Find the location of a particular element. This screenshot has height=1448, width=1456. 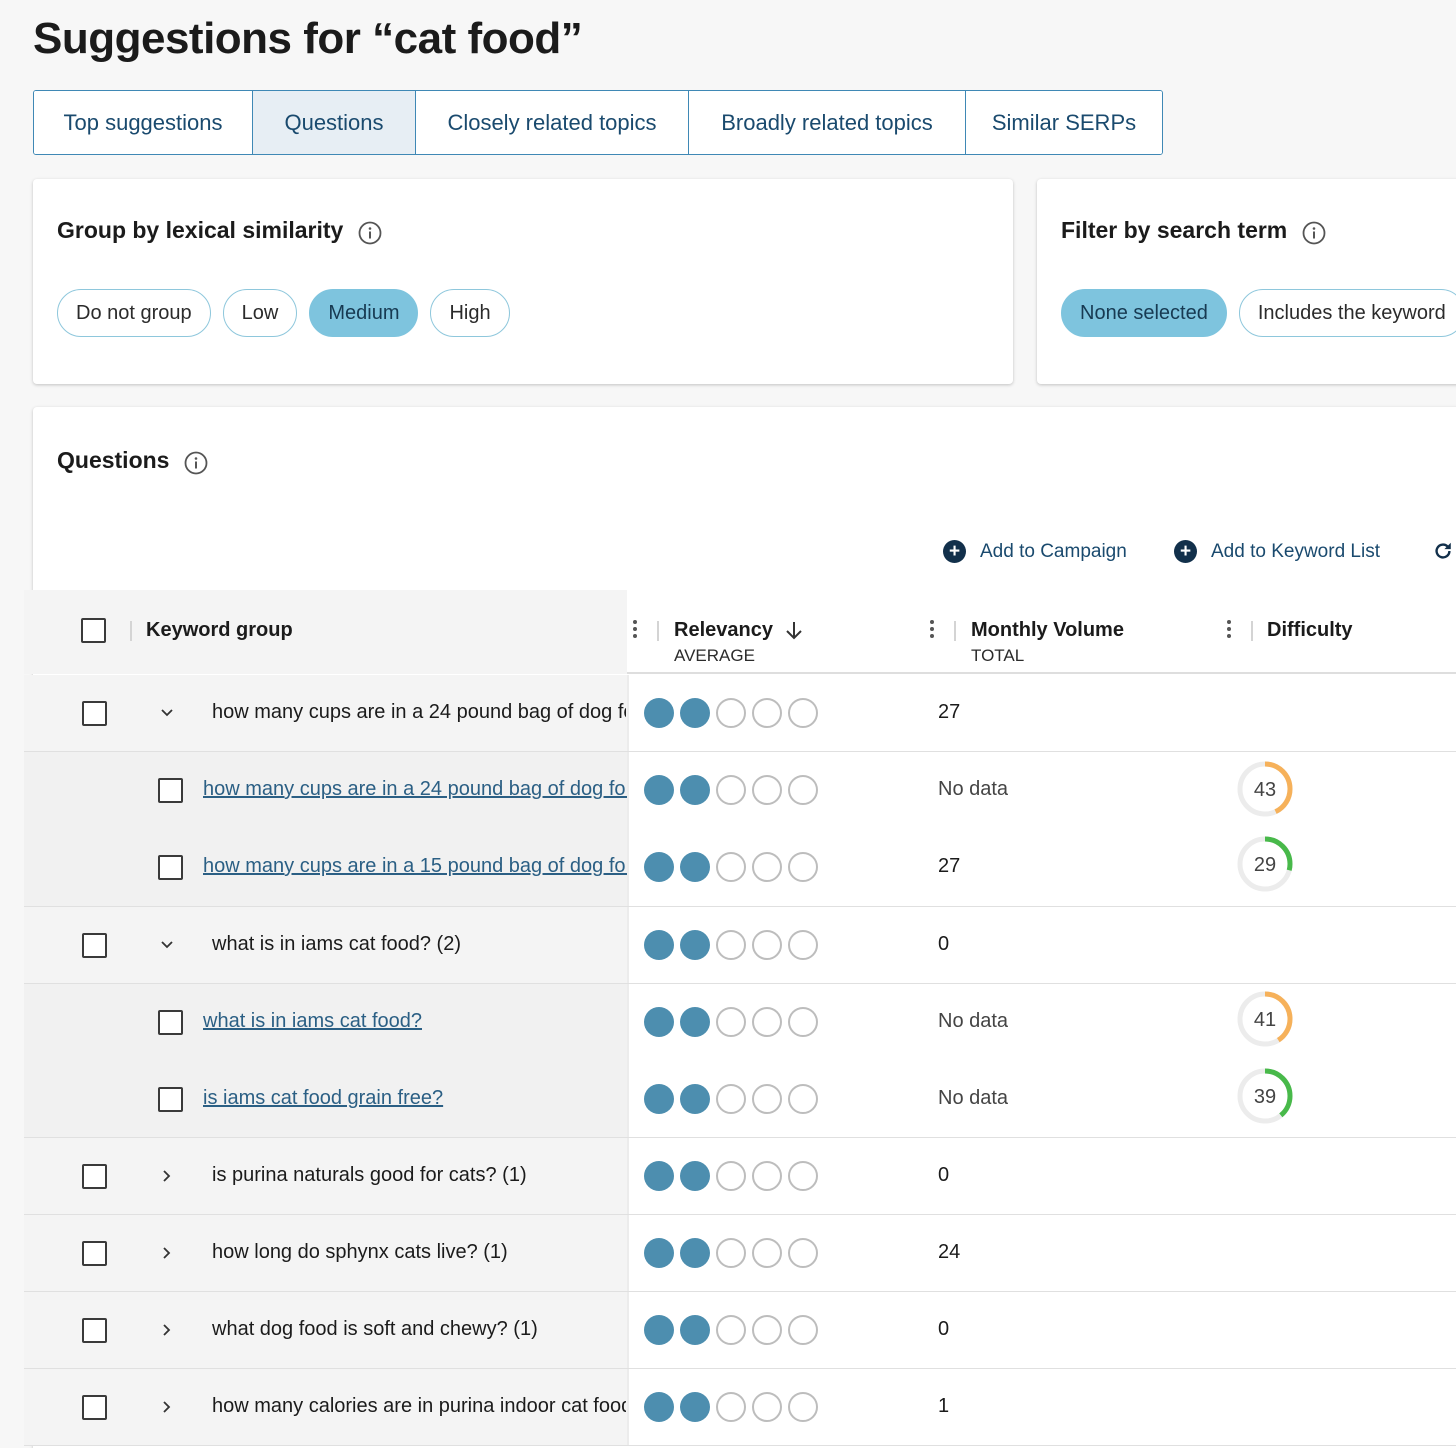

column-difficulty: Difficulty is located at coordinates (1310, 630).